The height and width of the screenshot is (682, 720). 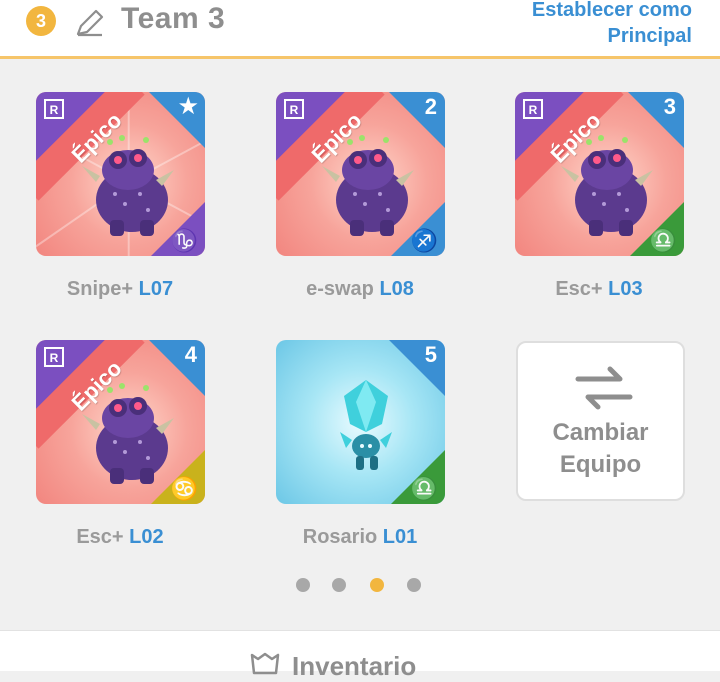 I want to click on set-main-line1: Establecer como, so click(x=611, y=10).